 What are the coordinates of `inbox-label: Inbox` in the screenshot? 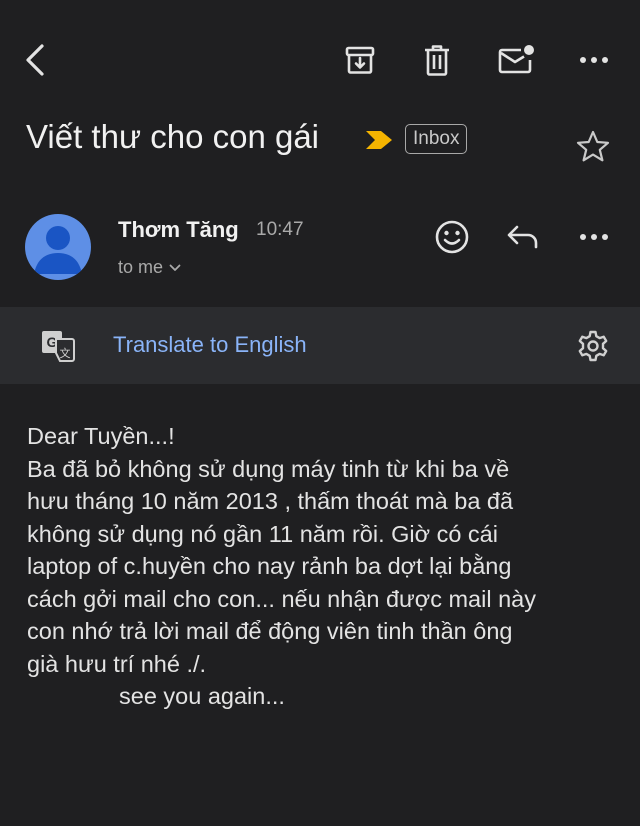 It's located at (436, 139).